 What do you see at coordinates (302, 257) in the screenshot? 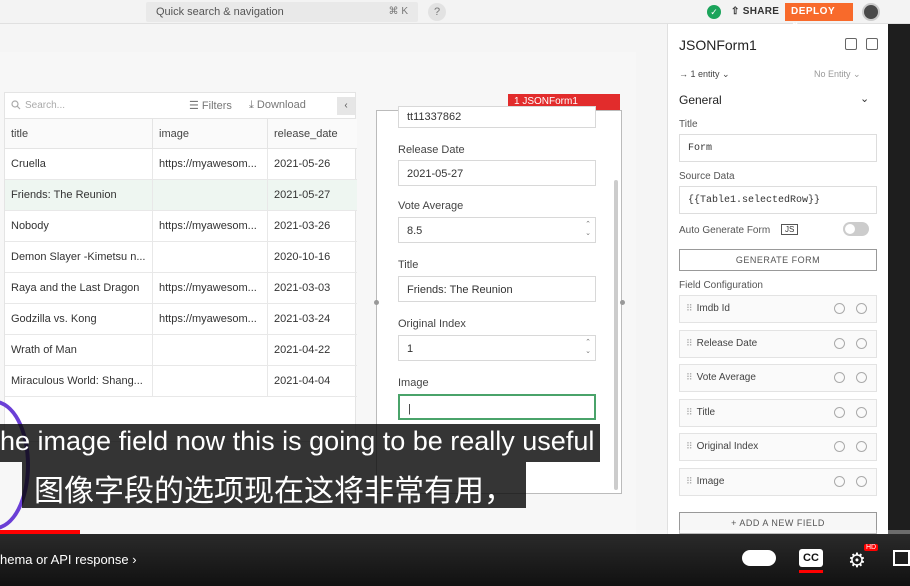
I see `table-cell-release-date: 2020-10-16` at bounding box center [302, 257].